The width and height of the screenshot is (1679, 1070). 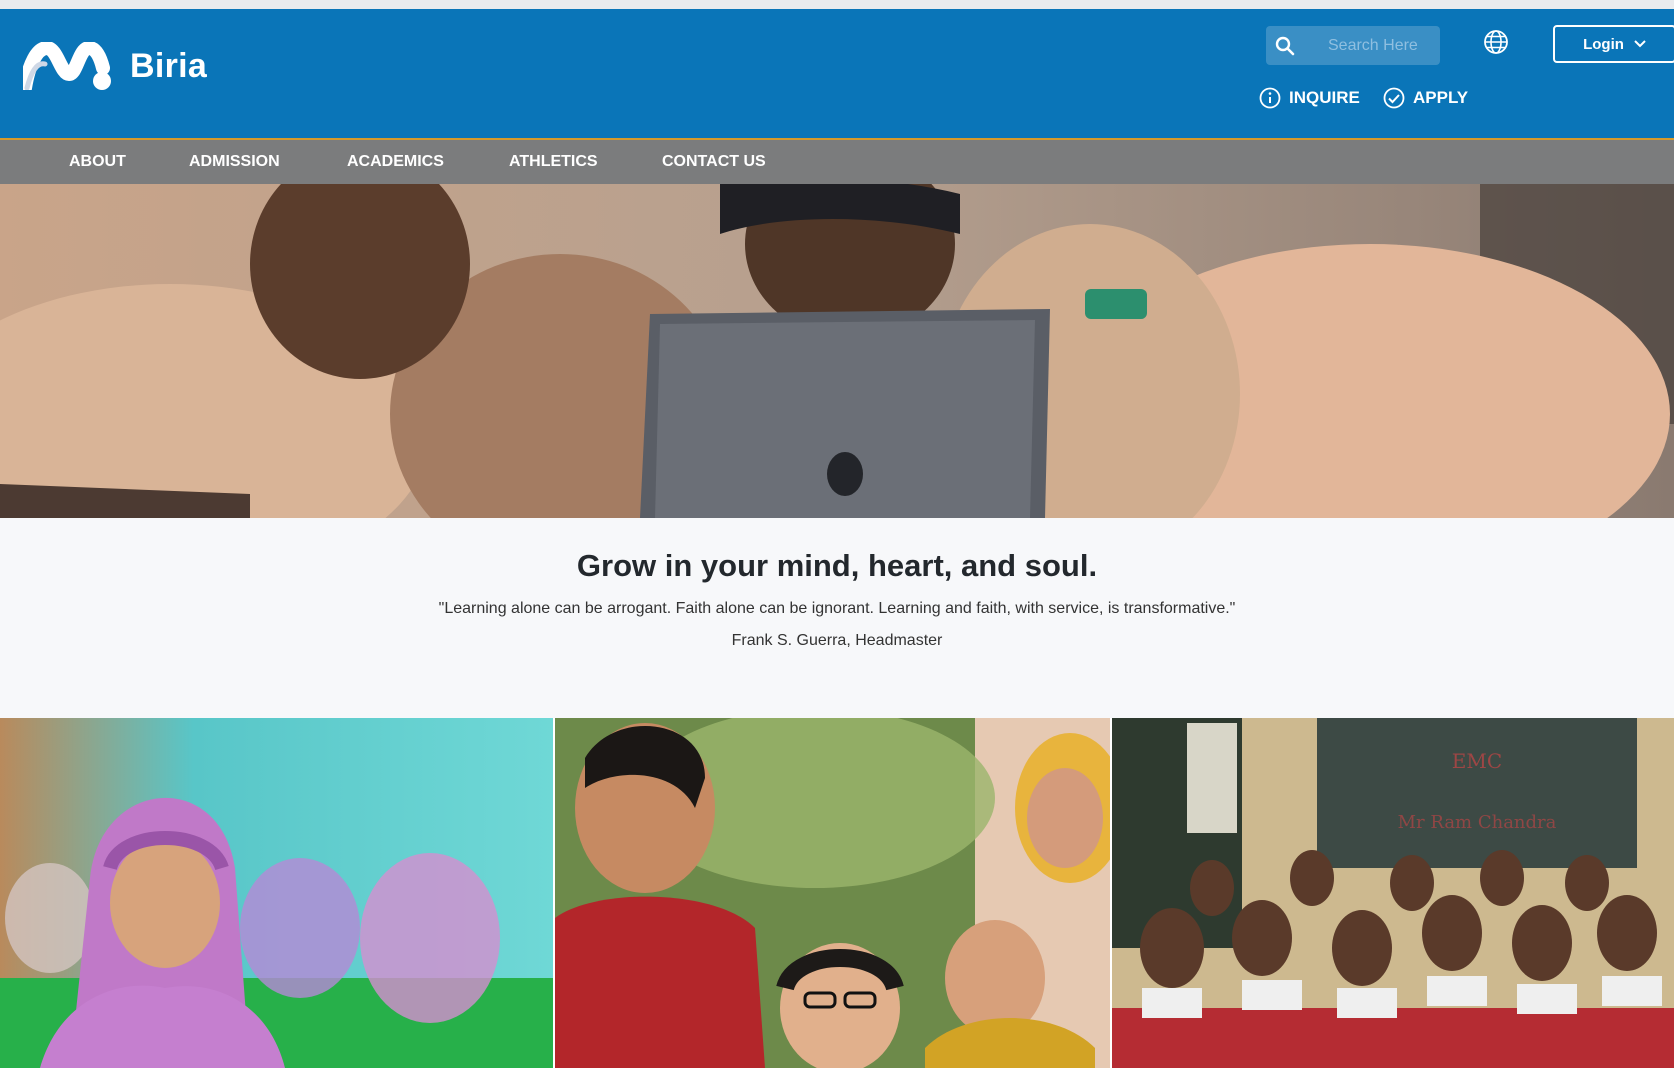 I want to click on gallery-photo-laughing-students, so click(x=832, y=893).